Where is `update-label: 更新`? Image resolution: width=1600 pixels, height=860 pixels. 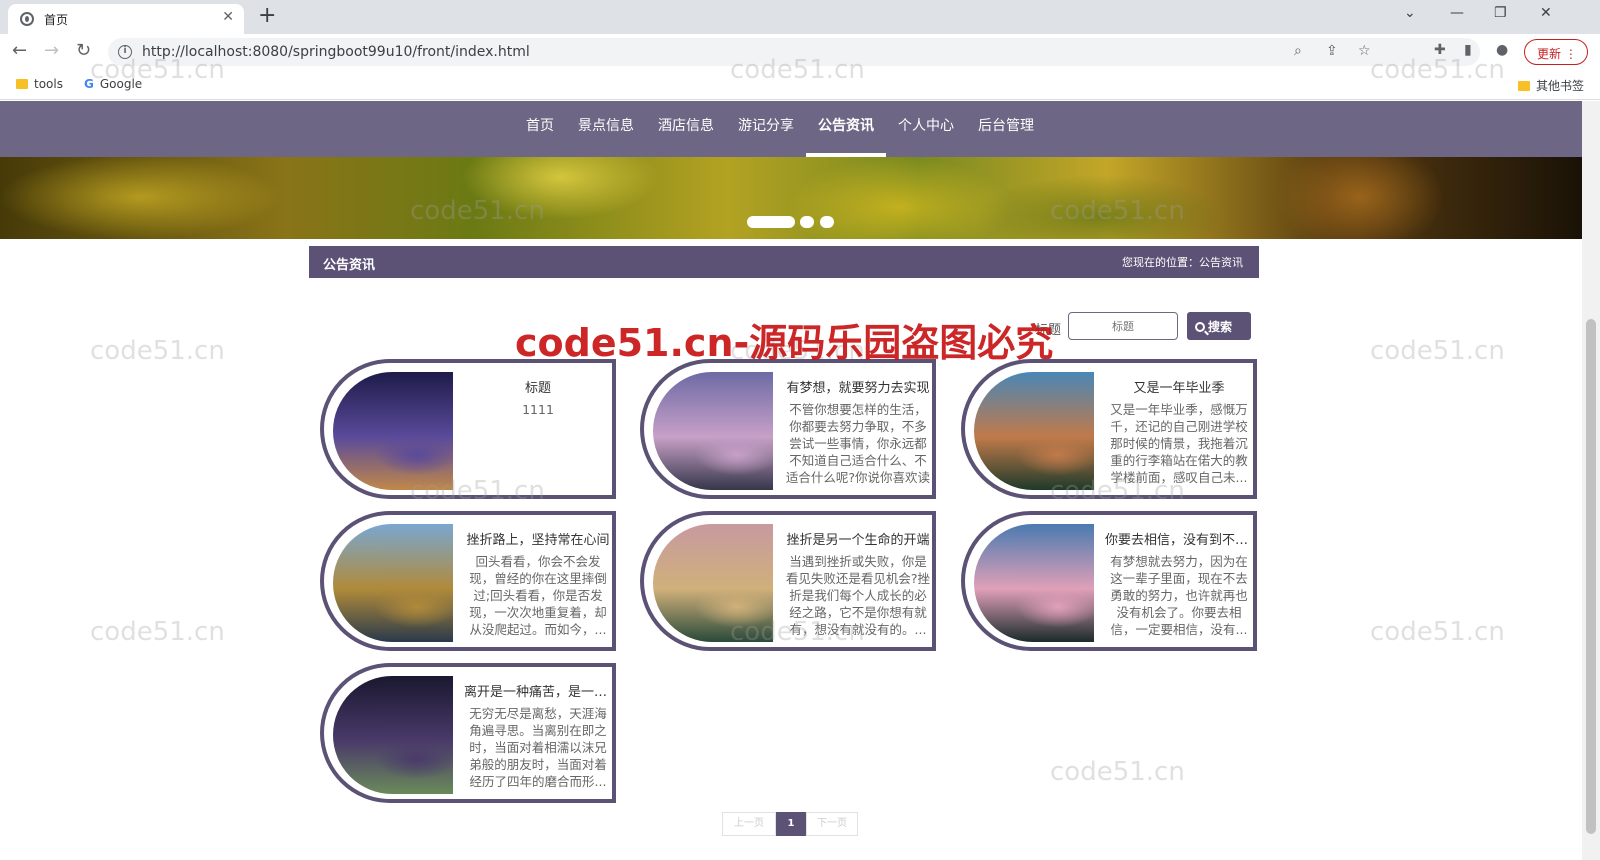 update-label: 更新 is located at coordinates (1549, 54).